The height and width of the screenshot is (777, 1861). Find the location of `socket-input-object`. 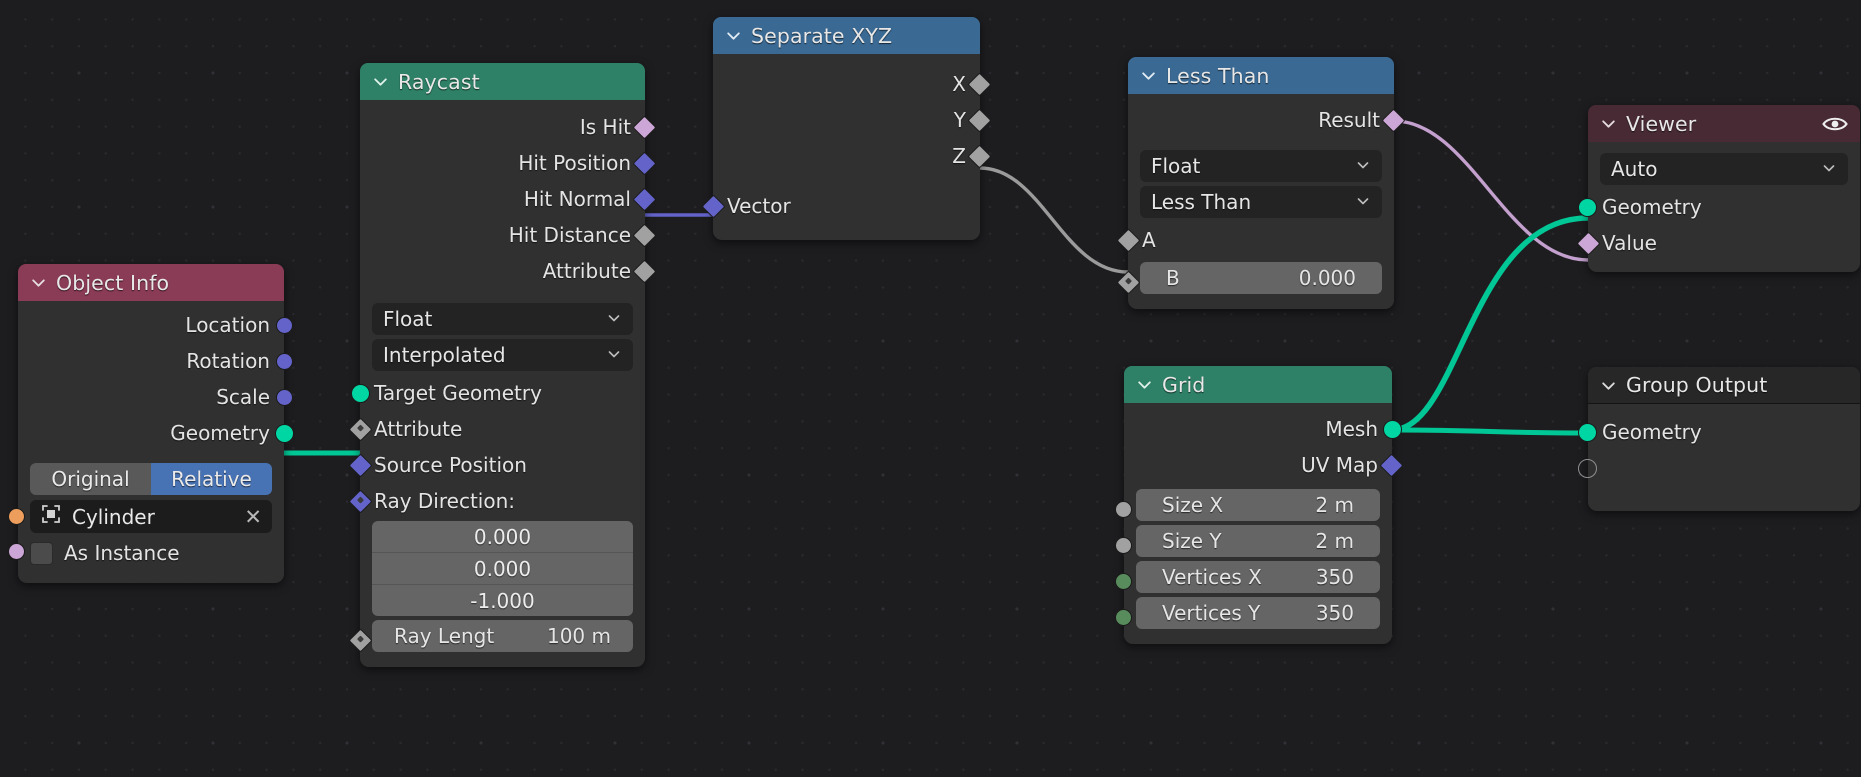

socket-input-object is located at coordinates (16, 516).